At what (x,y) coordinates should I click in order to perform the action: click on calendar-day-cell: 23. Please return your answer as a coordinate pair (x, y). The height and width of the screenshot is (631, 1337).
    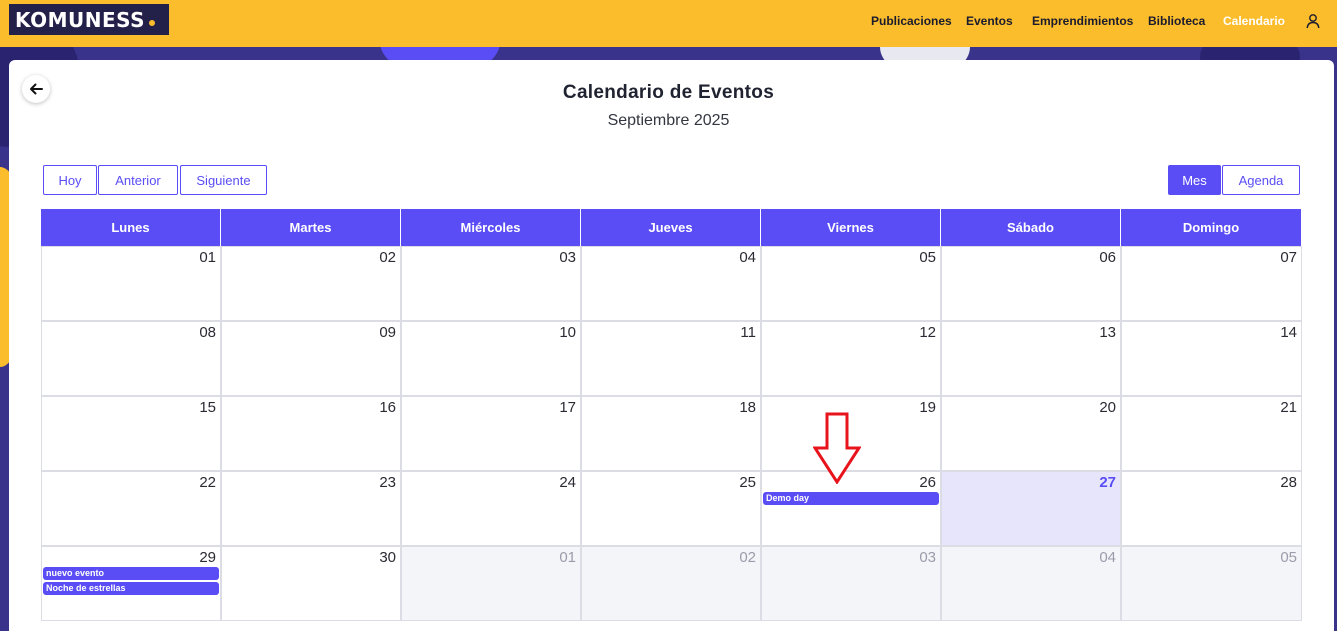
    Looking at the image, I should click on (311, 508).